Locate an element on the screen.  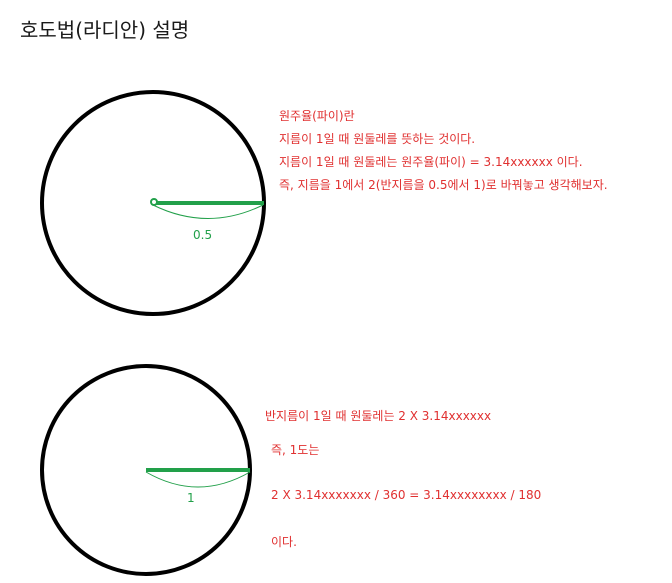
top-radius-label: 0.5 is located at coordinates (203, 235).